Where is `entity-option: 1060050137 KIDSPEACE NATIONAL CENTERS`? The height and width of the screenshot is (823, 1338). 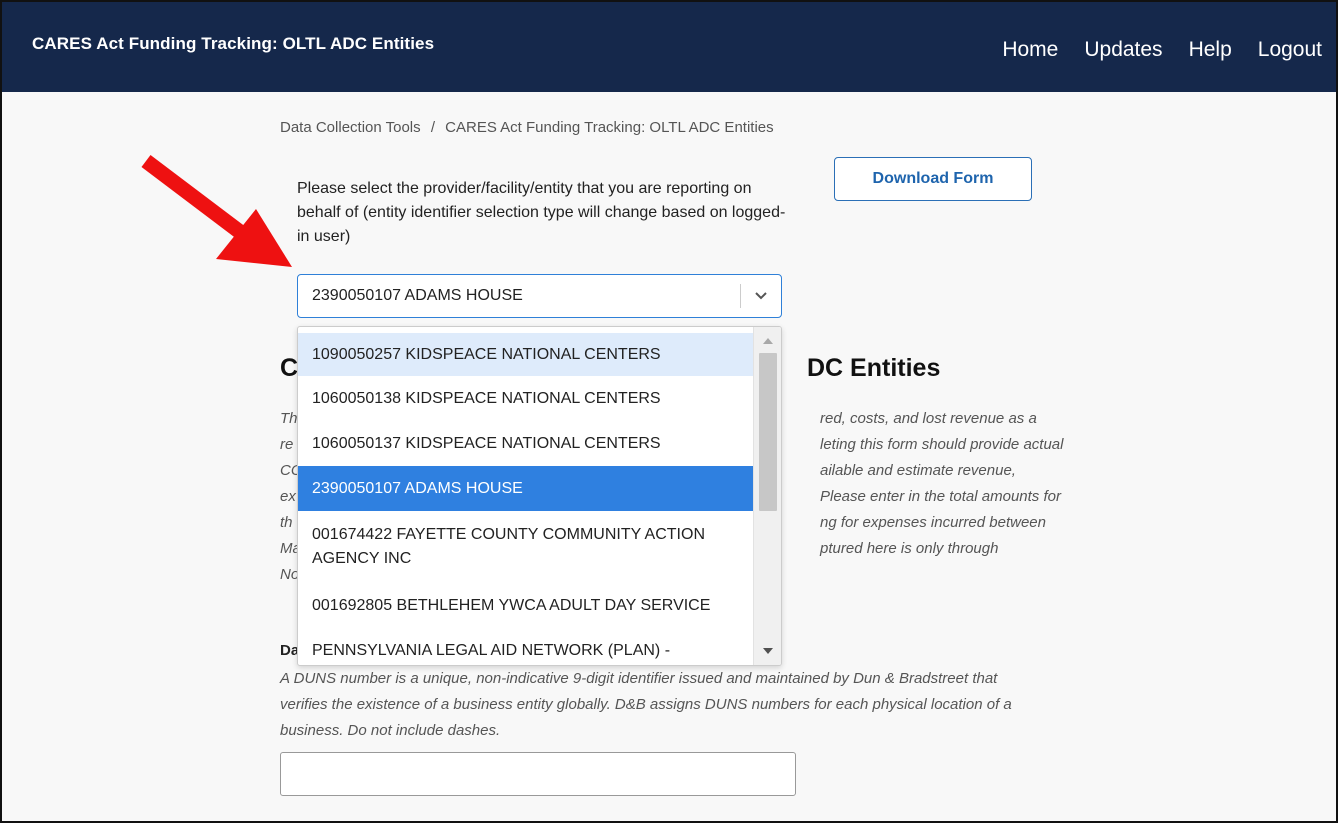
entity-option: 1060050137 KIDSPEACE NATIONAL CENTERS is located at coordinates (526, 443).